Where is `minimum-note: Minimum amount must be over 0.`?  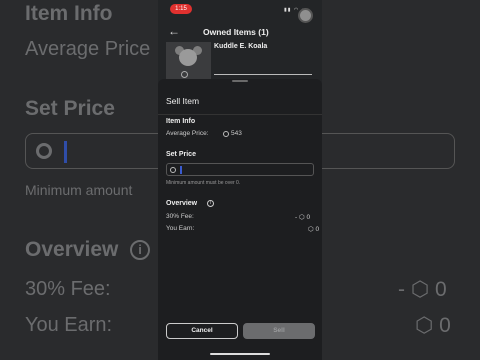
minimum-note: Minimum amount must be over 0. is located at coordinates (203, 183).